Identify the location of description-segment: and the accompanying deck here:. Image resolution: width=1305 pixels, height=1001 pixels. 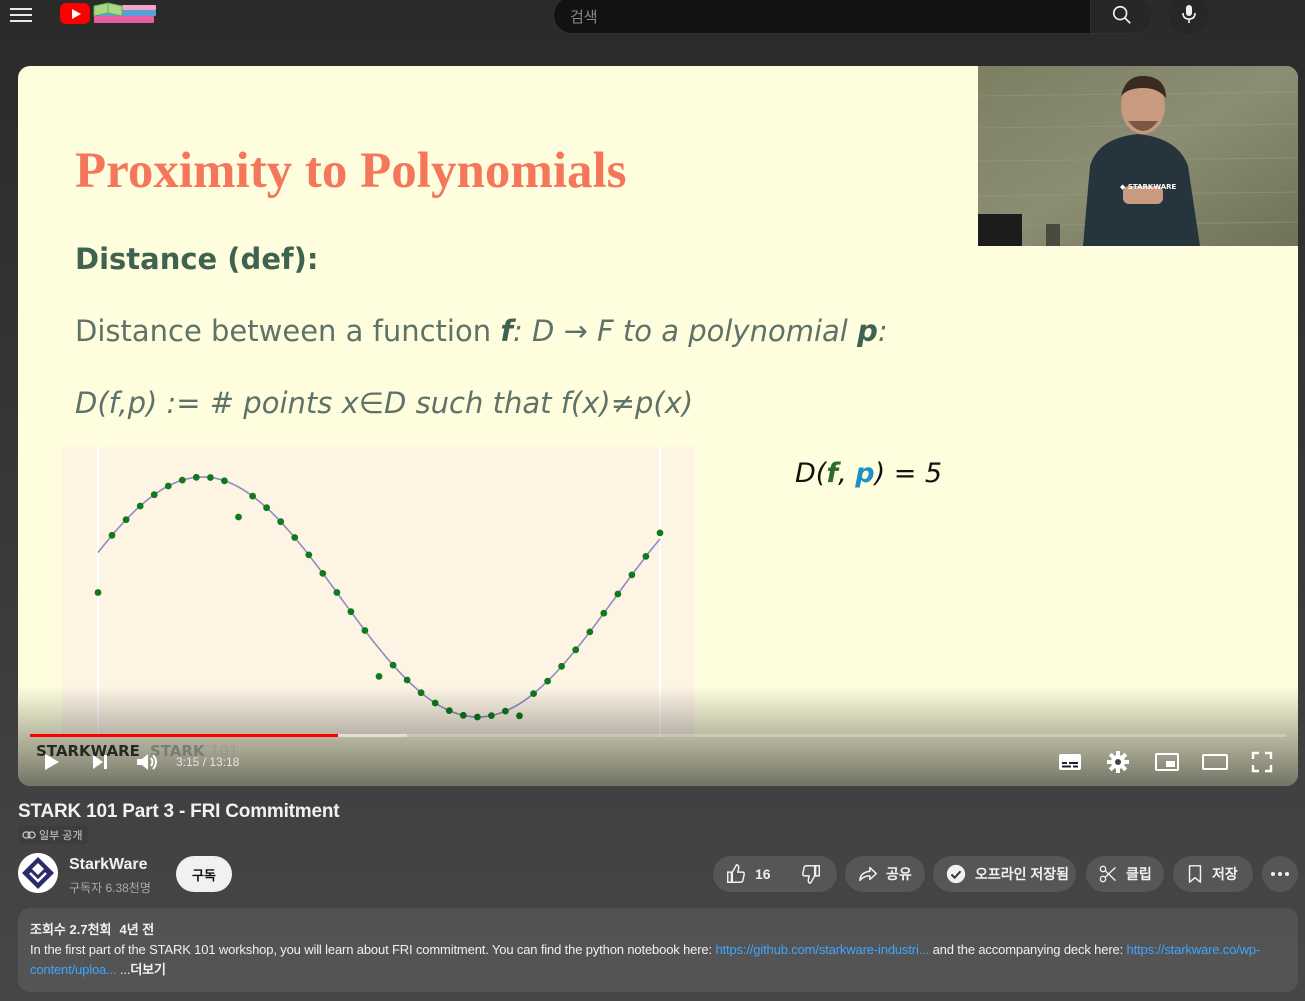
(1028, 949).